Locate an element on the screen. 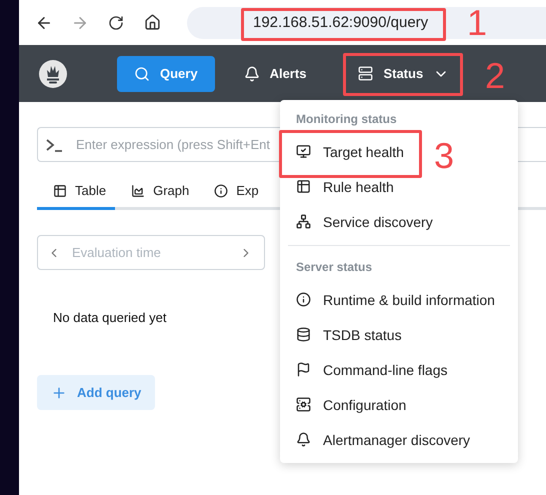 The width and height of the screenshot is (546, 495). menu-section-heading: Server status is located at coordinates (334, 267).